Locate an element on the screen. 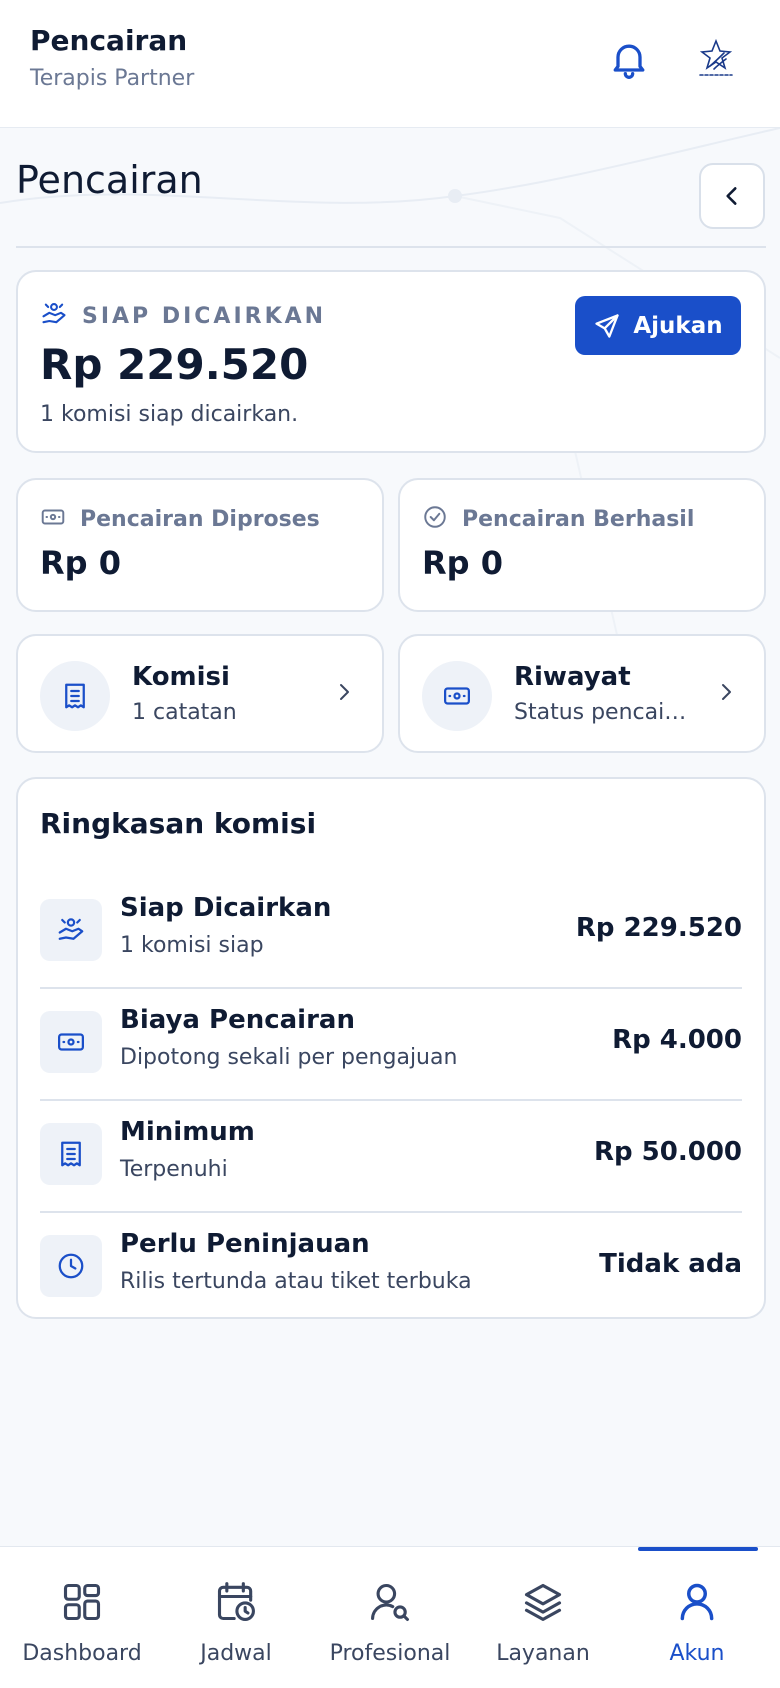 The height and width of the screenshot is (1688, 780). summary-row-subtitle: Rilis tertunda atau tiket terbuka is located at coordinates (296, 1281).